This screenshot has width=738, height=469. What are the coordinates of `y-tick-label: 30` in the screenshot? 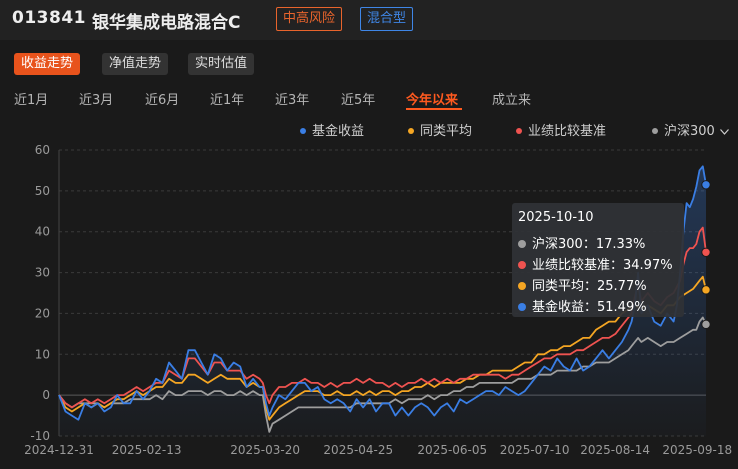 It's located at (42, 273).